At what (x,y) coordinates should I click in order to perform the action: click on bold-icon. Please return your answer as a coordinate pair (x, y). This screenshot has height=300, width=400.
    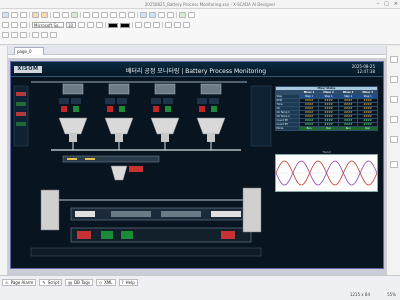
    Looking at the image, I should click on (81, 25).